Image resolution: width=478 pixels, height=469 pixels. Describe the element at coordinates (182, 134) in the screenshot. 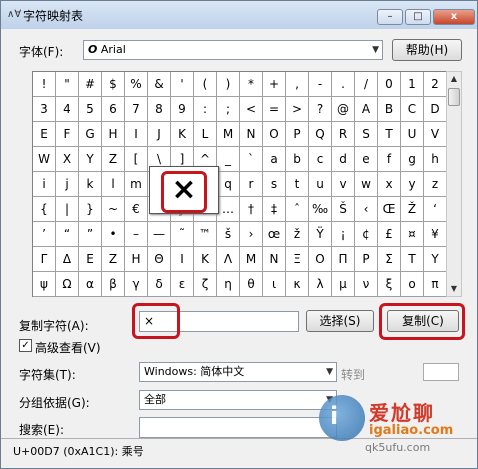

I see `char-cell: K` at that location.